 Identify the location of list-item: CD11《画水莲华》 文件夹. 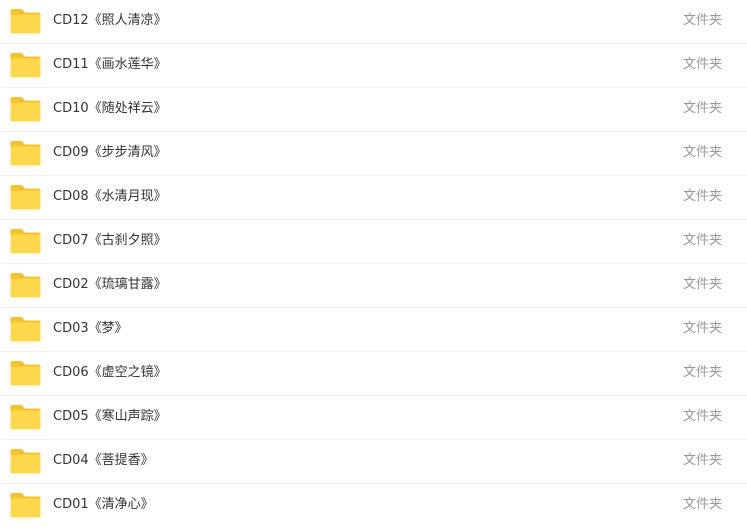
(373, 66).